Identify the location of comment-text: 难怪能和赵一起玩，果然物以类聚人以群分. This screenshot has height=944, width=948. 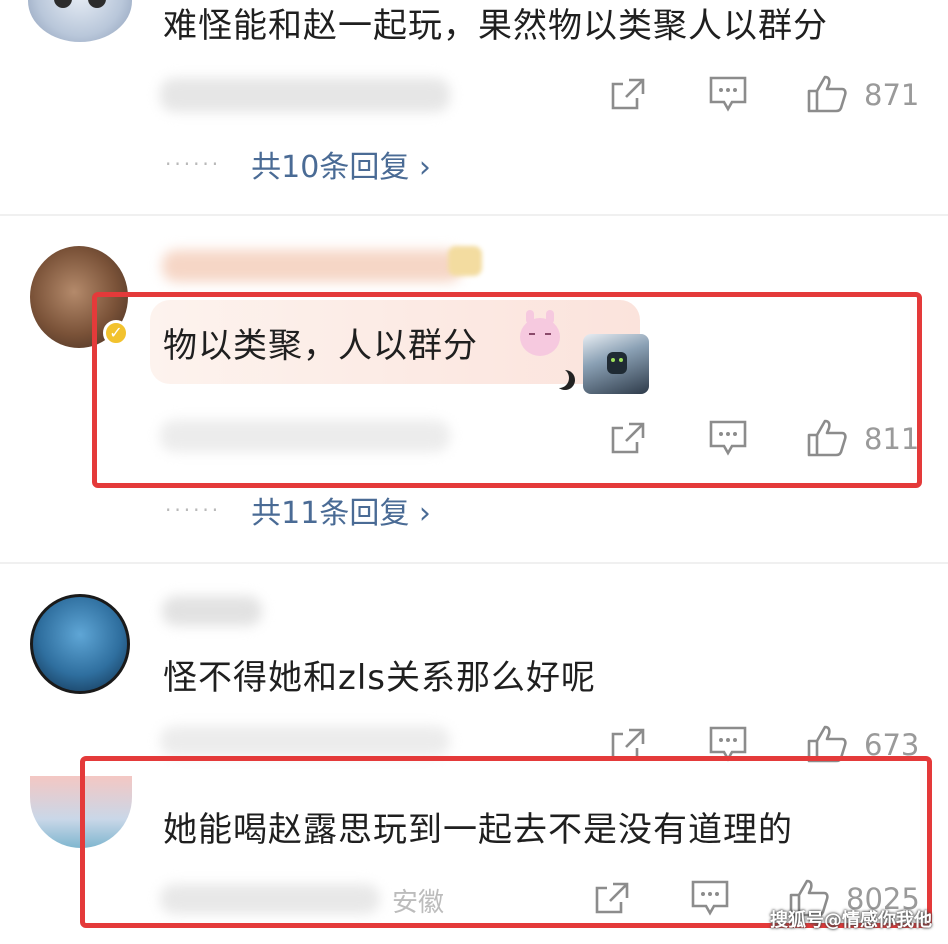
(495, 26).